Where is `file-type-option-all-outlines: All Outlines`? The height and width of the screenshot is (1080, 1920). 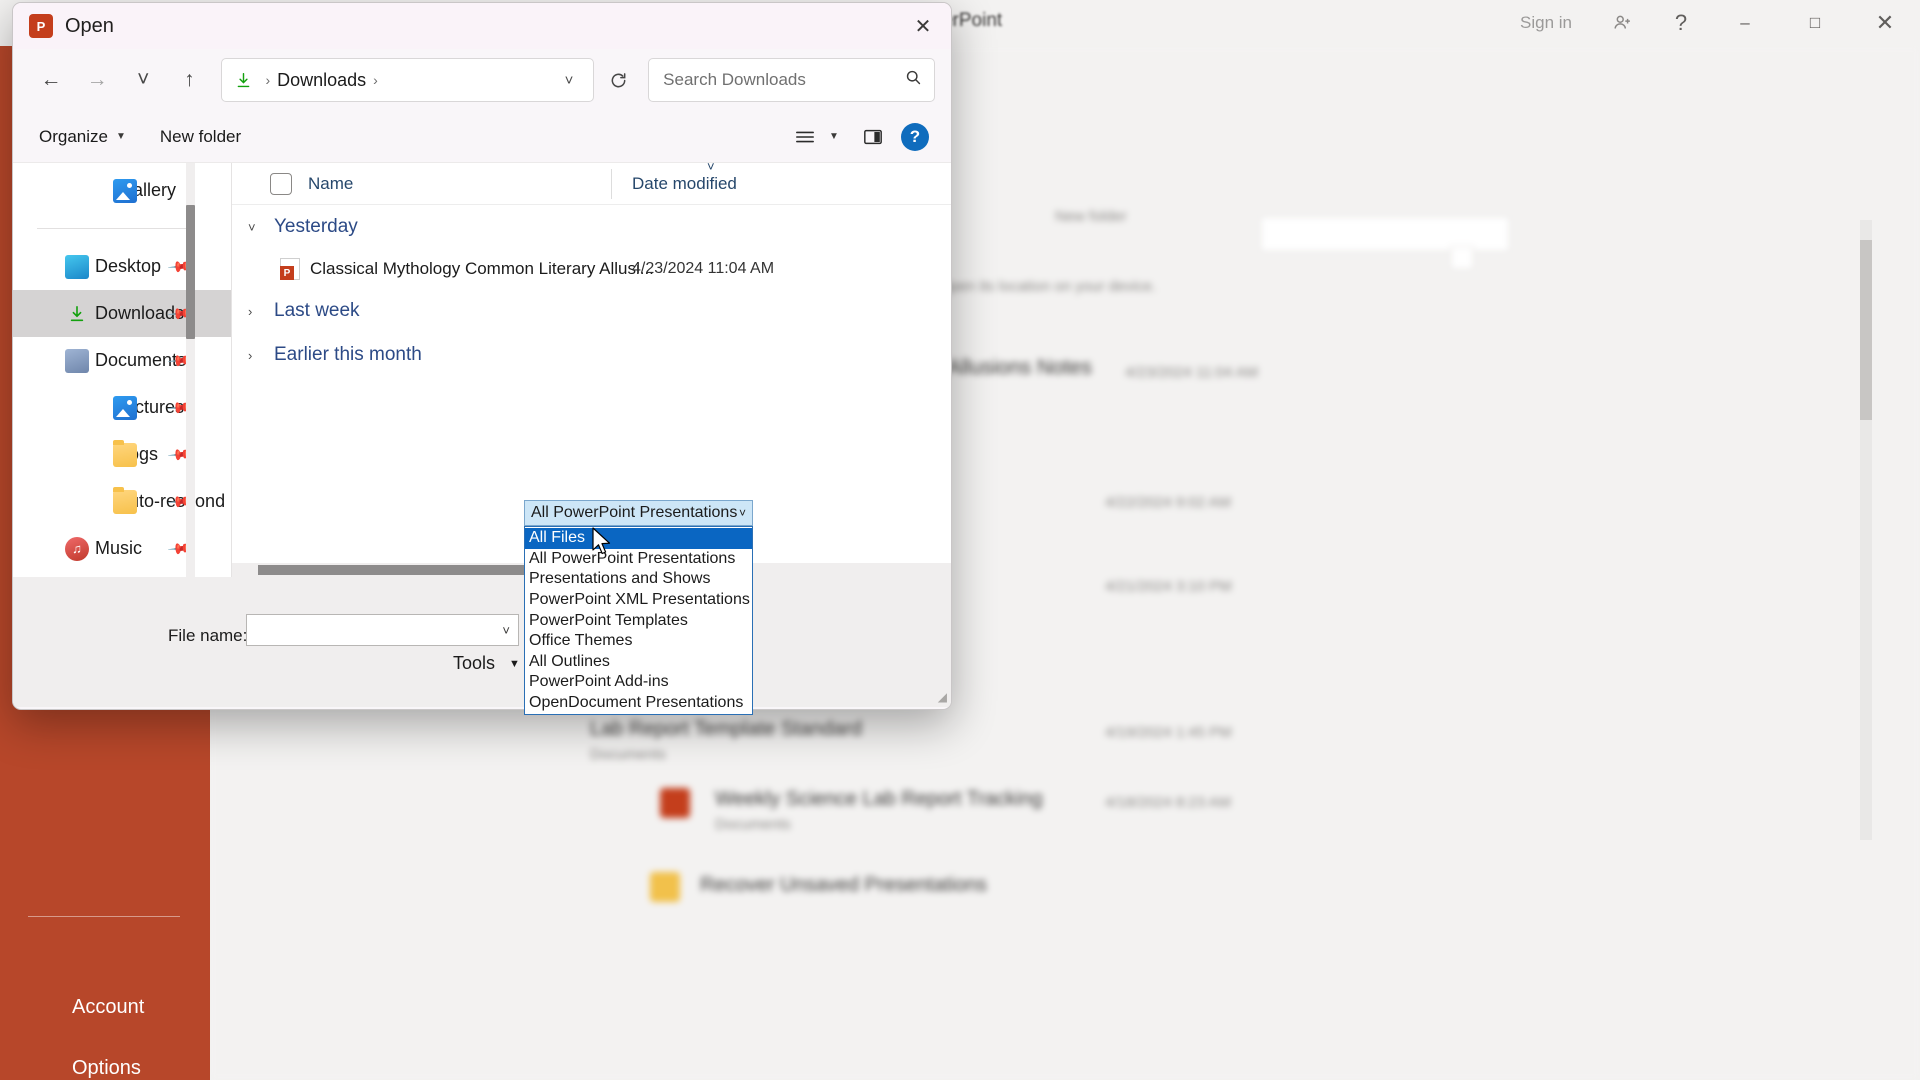
file-type-option-all-outlines: All Outlines is located at coordinates (638, 662).